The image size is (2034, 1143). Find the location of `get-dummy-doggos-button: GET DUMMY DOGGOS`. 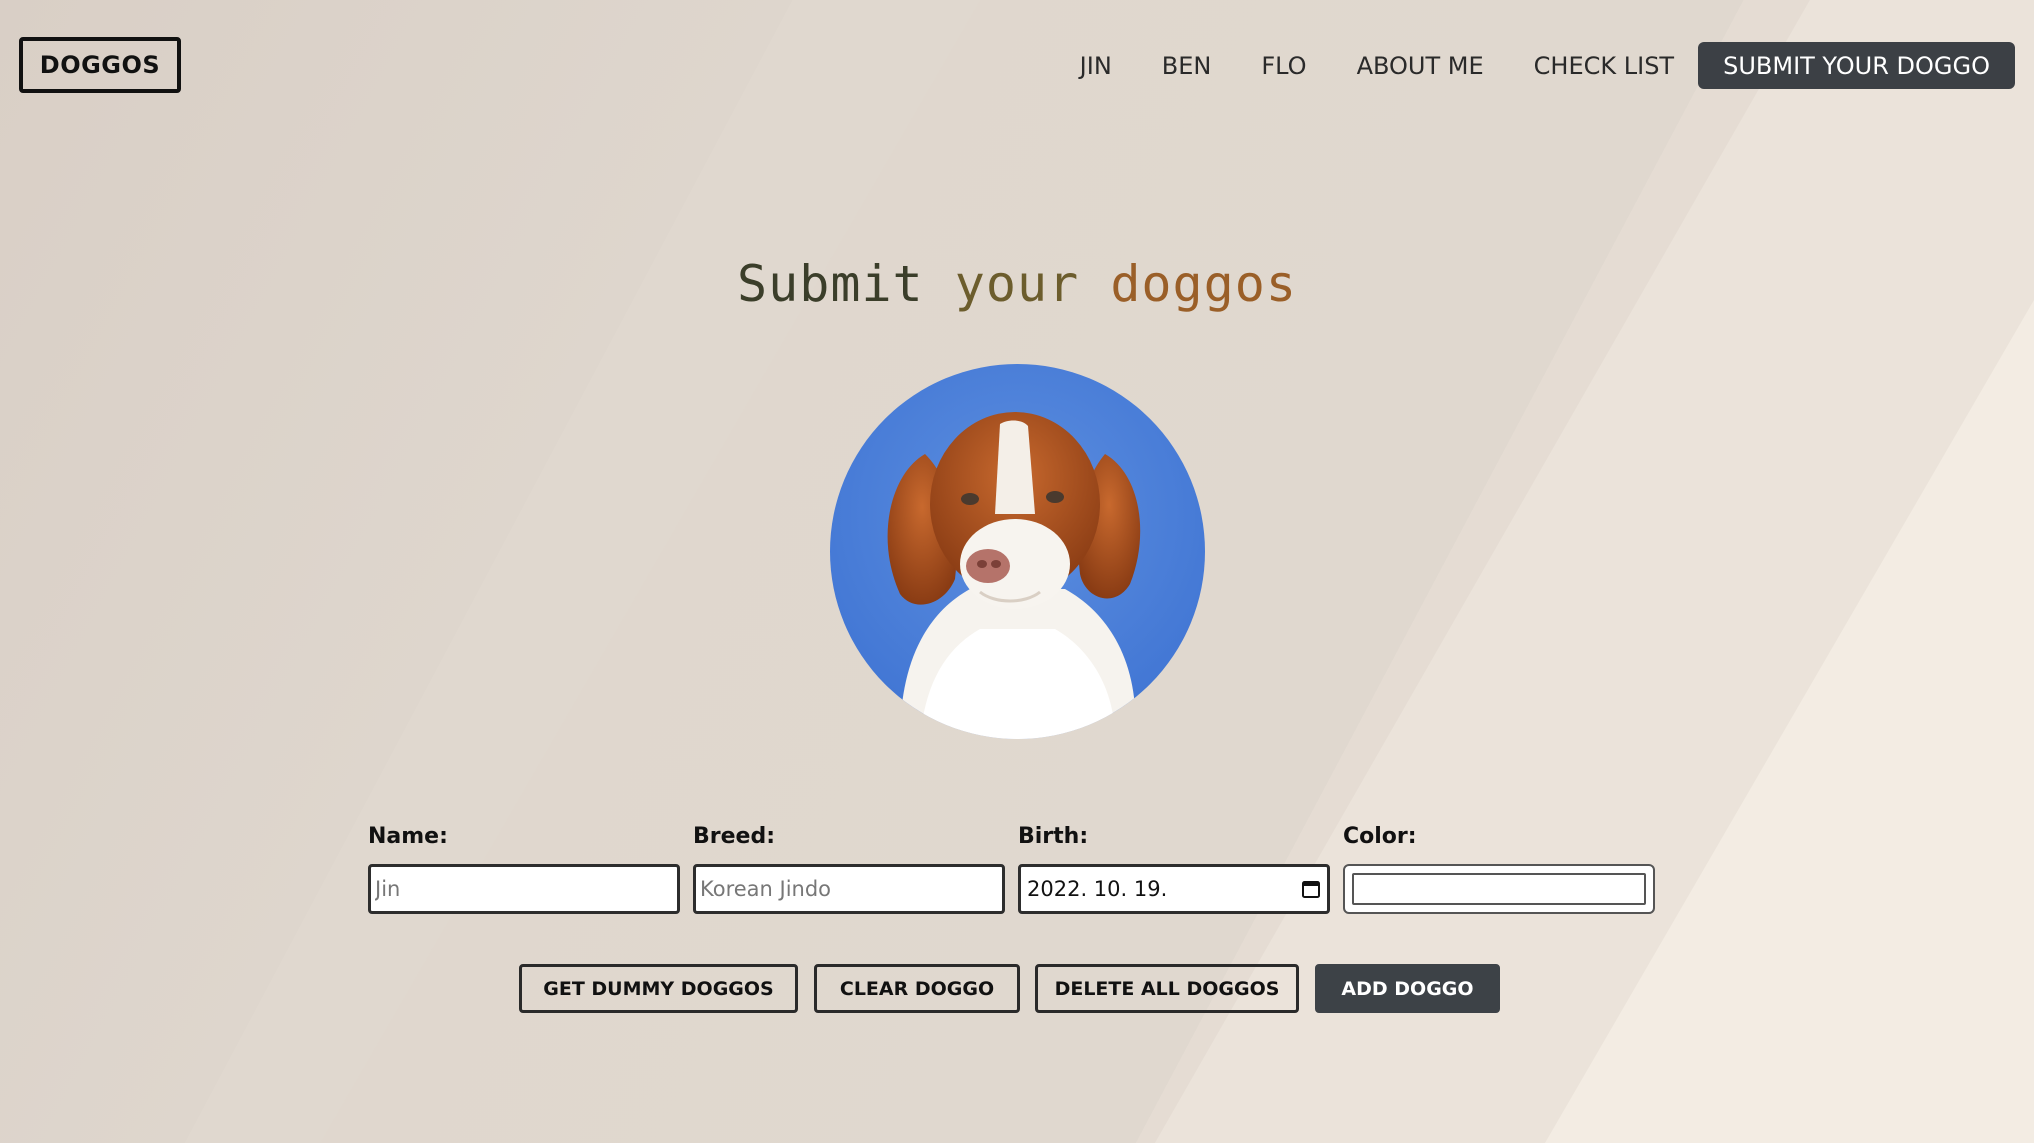

get-dummy-doggos-button: GET DUMMY DOGGOS is located at coordinates (658, 988).